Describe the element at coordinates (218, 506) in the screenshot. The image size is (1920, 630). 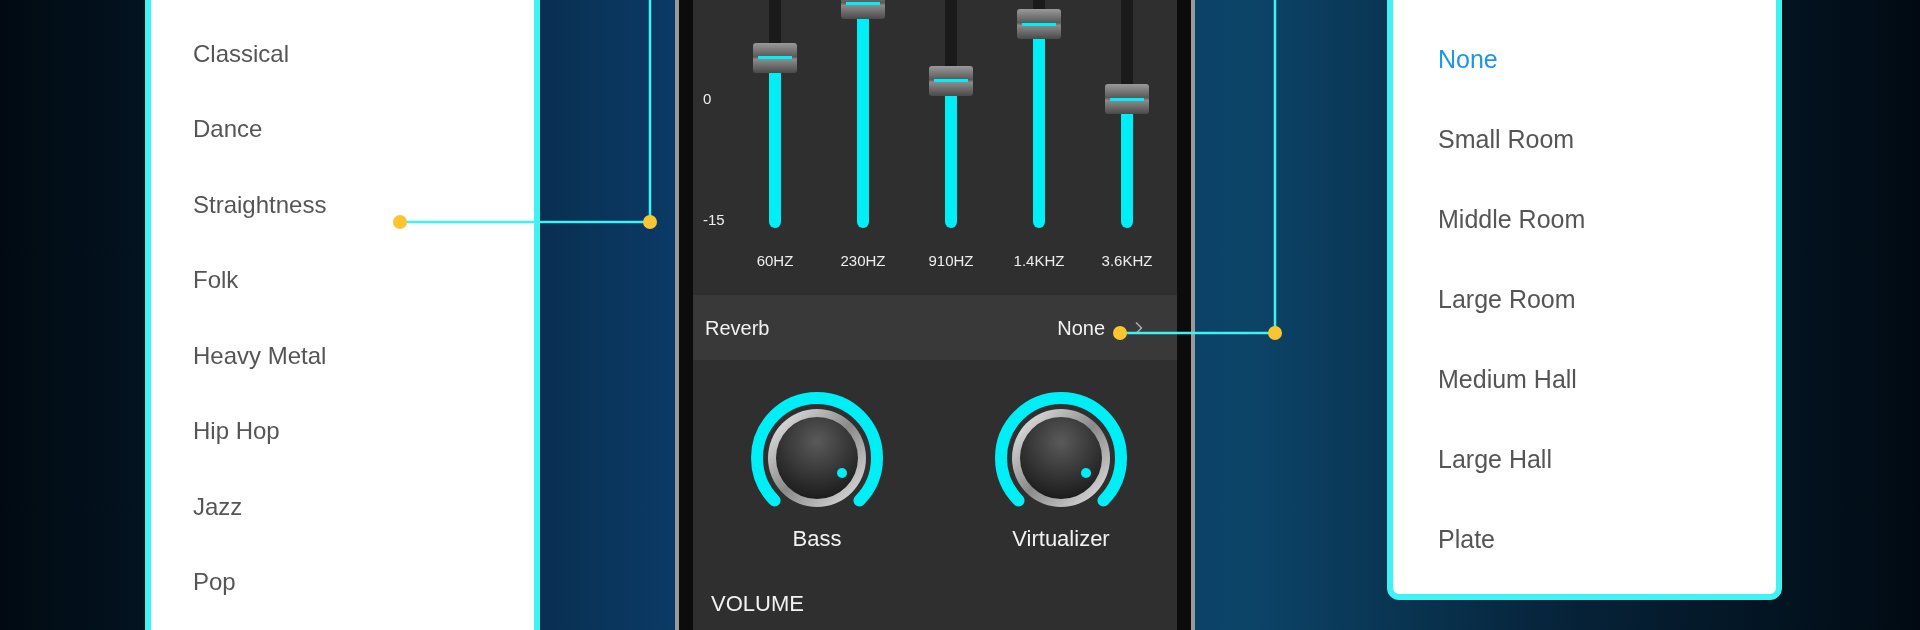
I see `preset-option: Jazz` at that location.